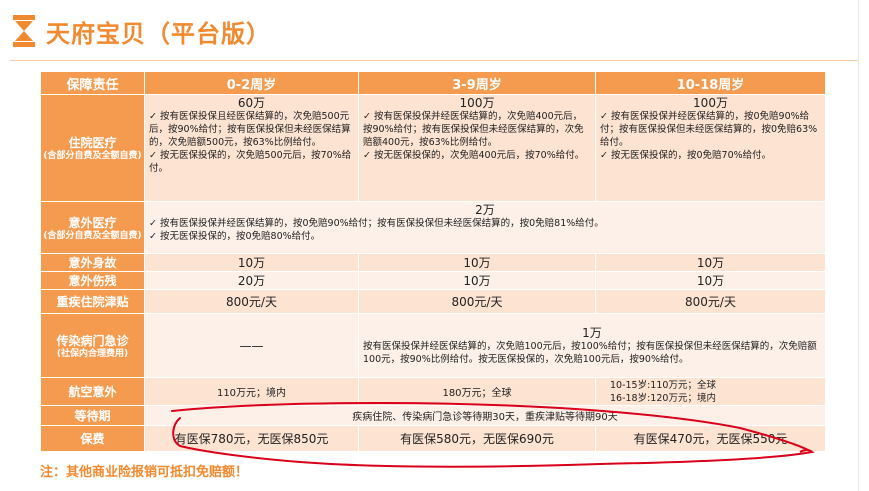 This screenshot has width=869, height=491. Describe the element at coordinates (663, 398) in the screenshot. I see `aviation-age-line: 16-18岁:120万元；境内` at that location.